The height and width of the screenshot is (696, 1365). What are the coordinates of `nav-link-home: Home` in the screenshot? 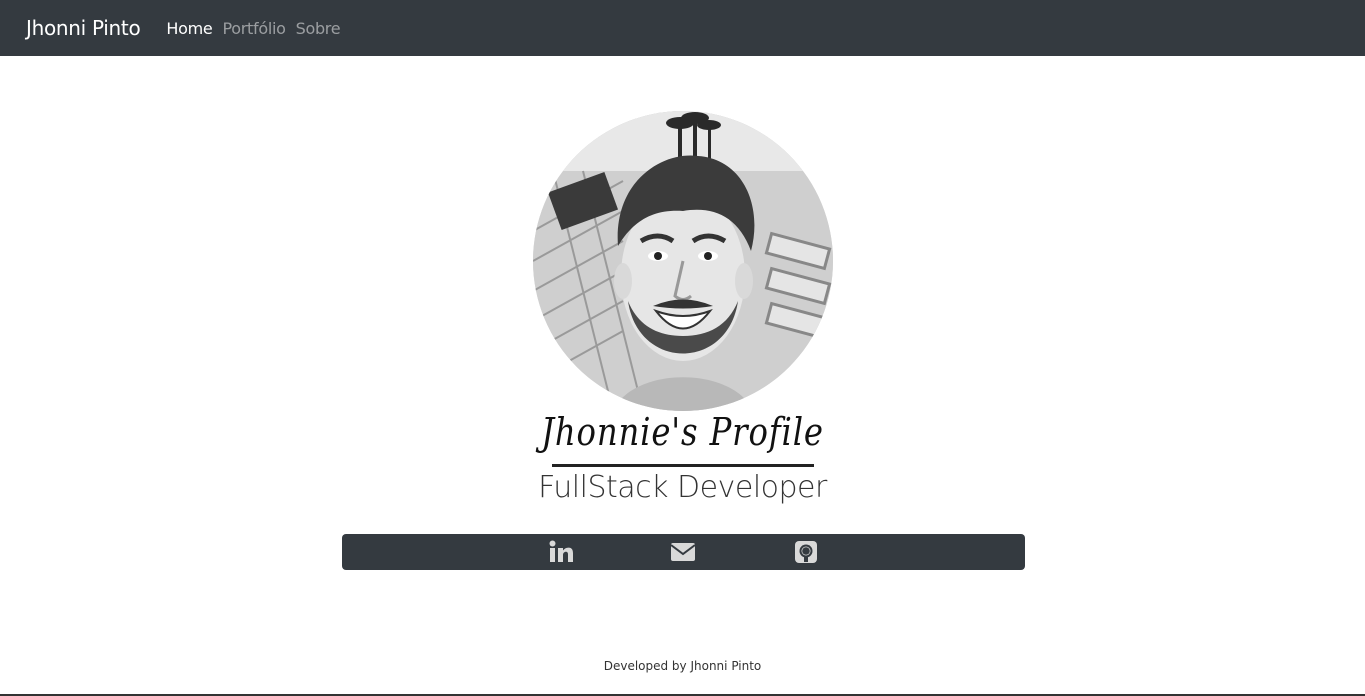 It's located at (189, 28).